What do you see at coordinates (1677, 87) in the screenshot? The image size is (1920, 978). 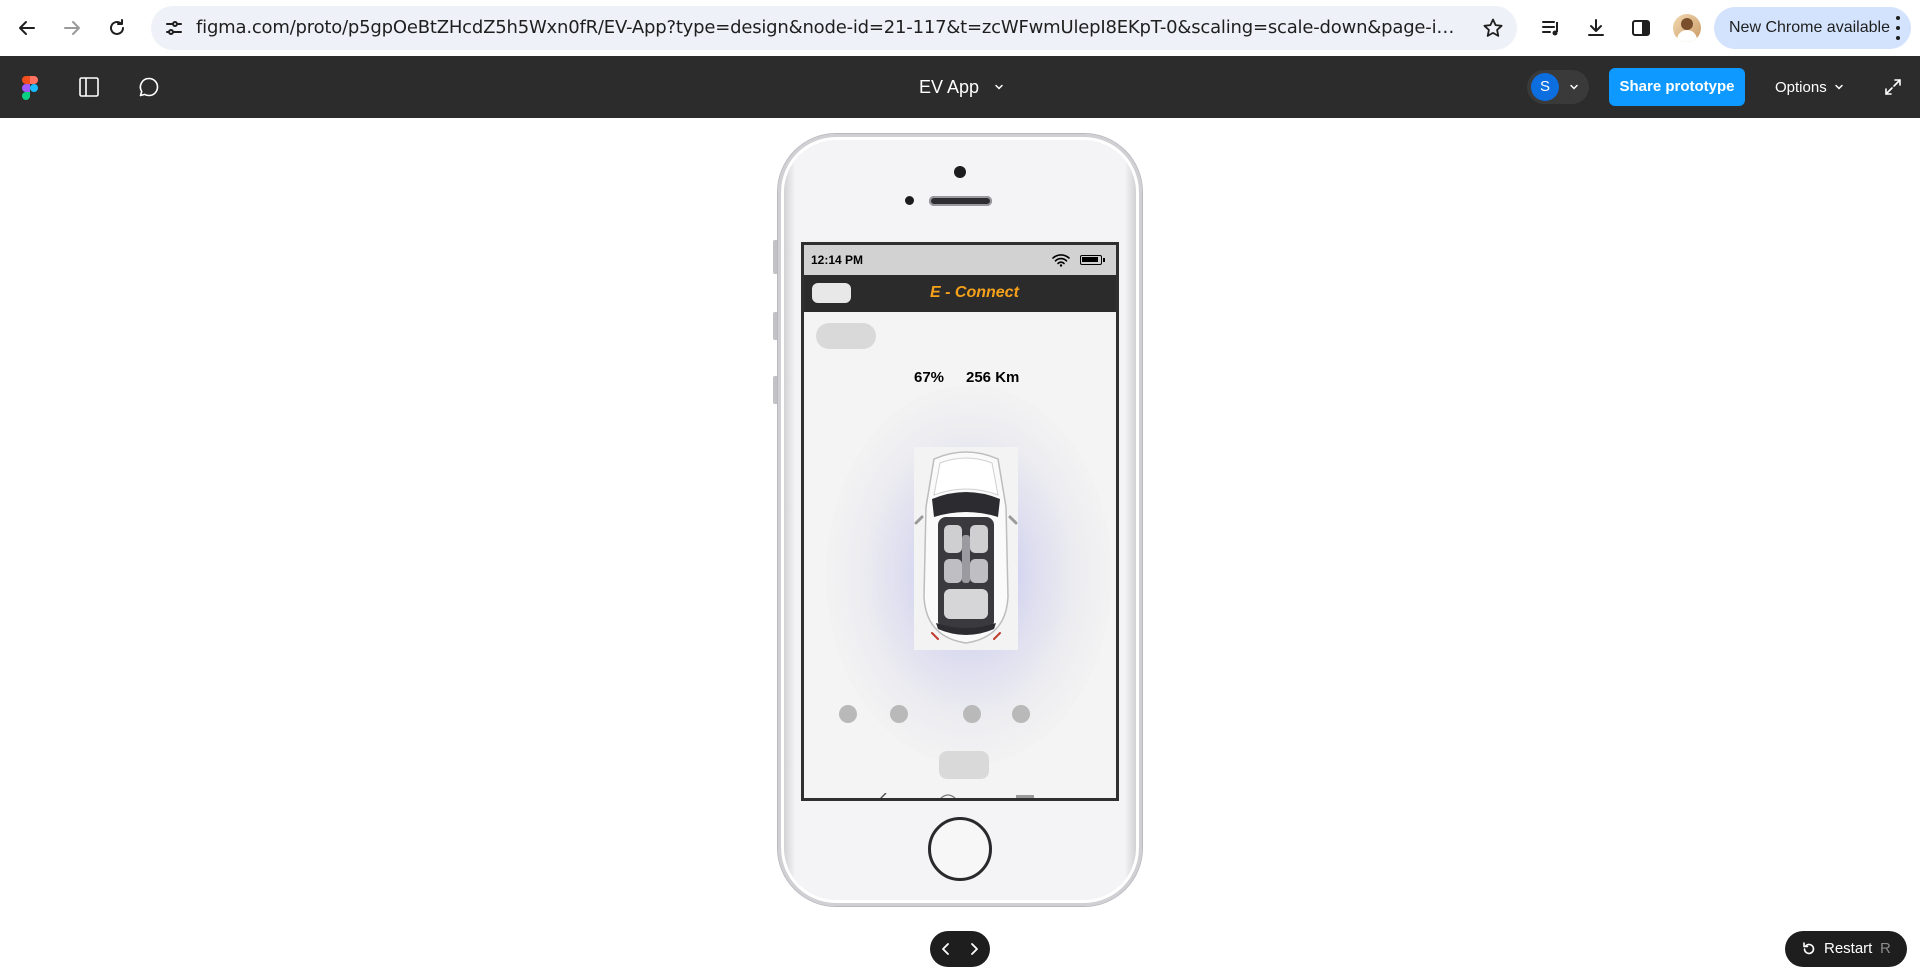 I see `share-prototype-button: Share prototype` at bounding box center [1677, 87].